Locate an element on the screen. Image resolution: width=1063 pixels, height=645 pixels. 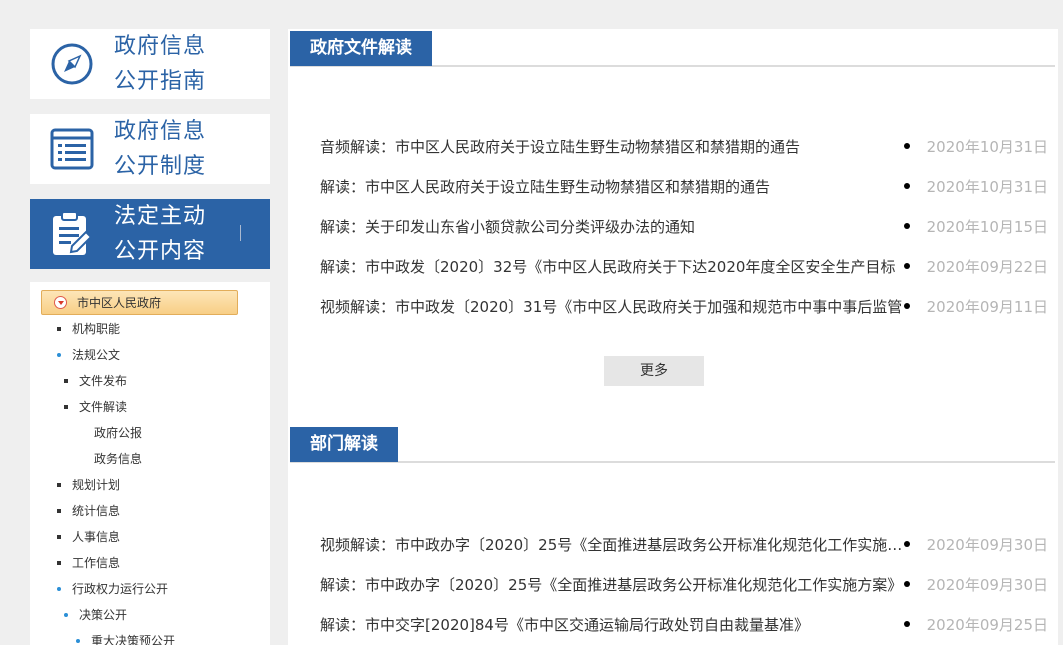
section-header-dept: 部门解读 is located at coordinates (672, 445).